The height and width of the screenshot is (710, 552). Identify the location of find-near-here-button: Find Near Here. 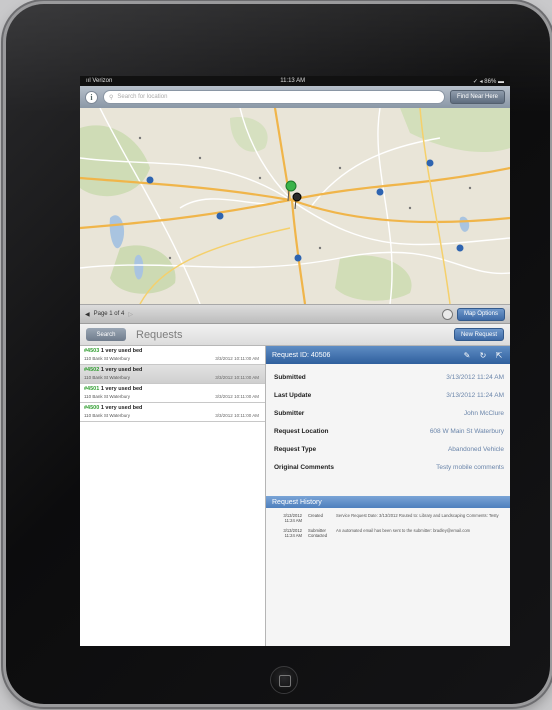
(477, 97).